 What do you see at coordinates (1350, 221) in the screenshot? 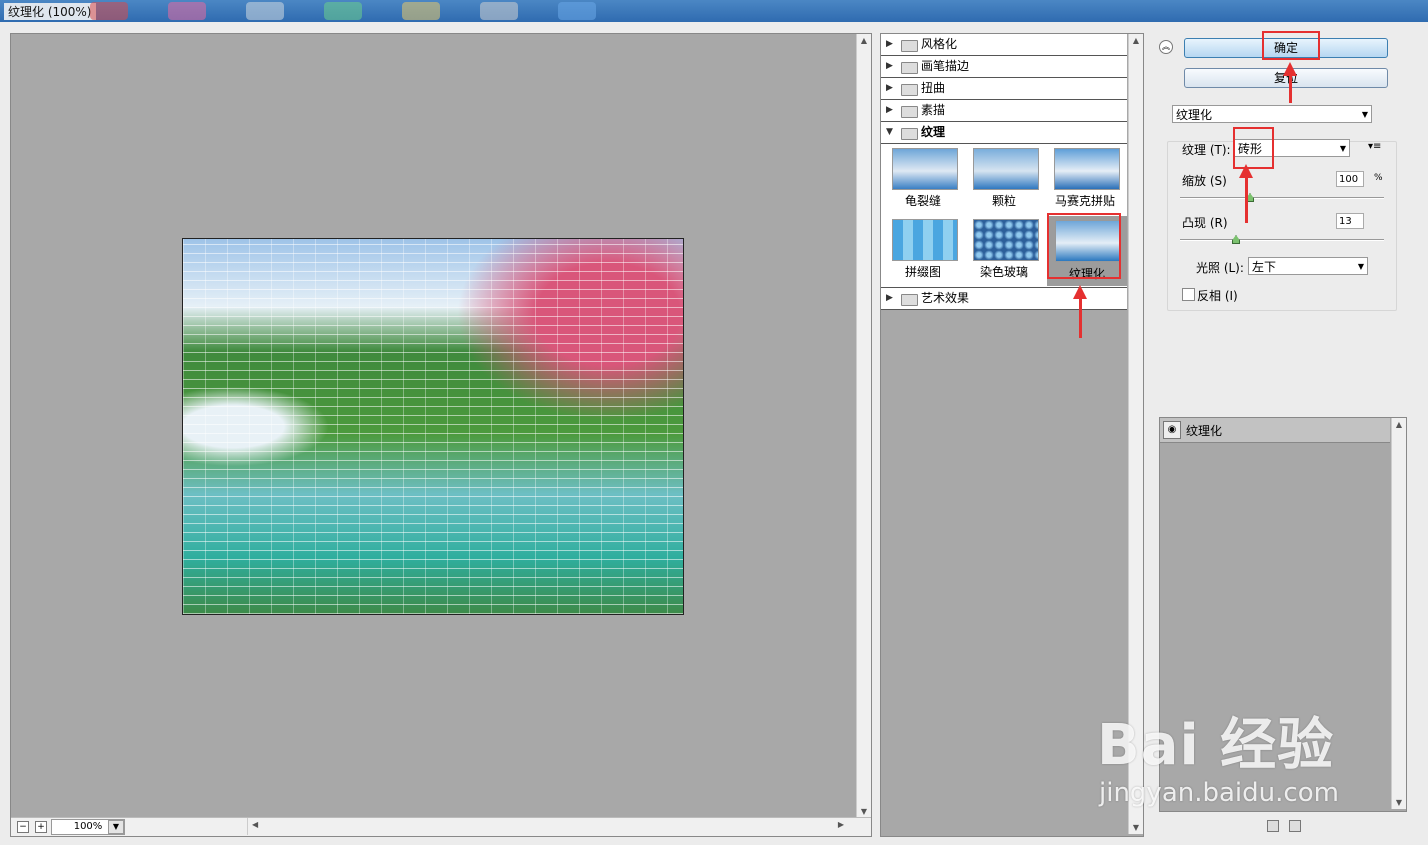
I see `relief-input: 13` at bounding box center [1350, 221].